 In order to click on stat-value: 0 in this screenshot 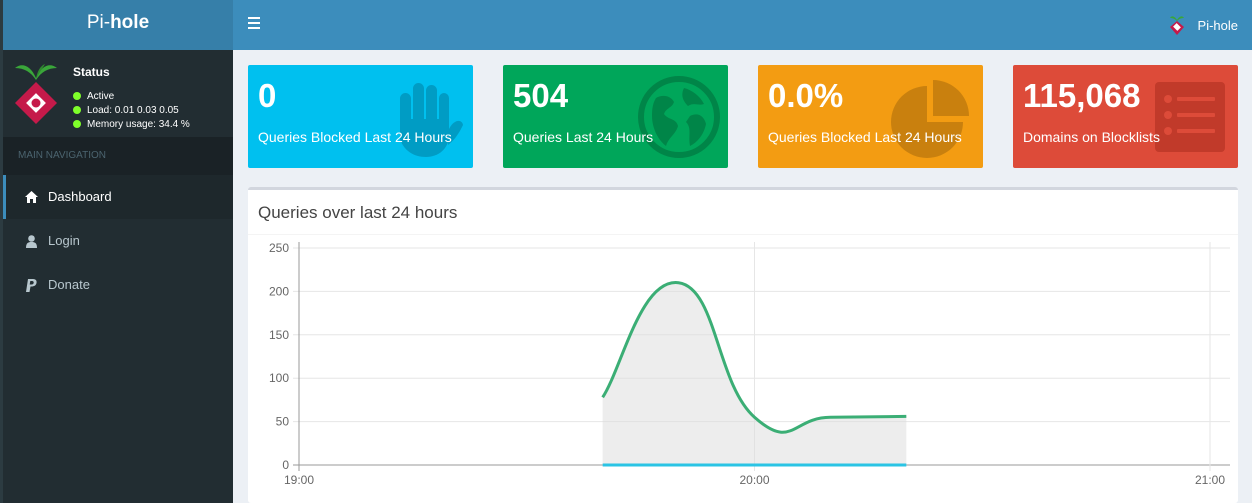, I will do `click(267, 95)`.